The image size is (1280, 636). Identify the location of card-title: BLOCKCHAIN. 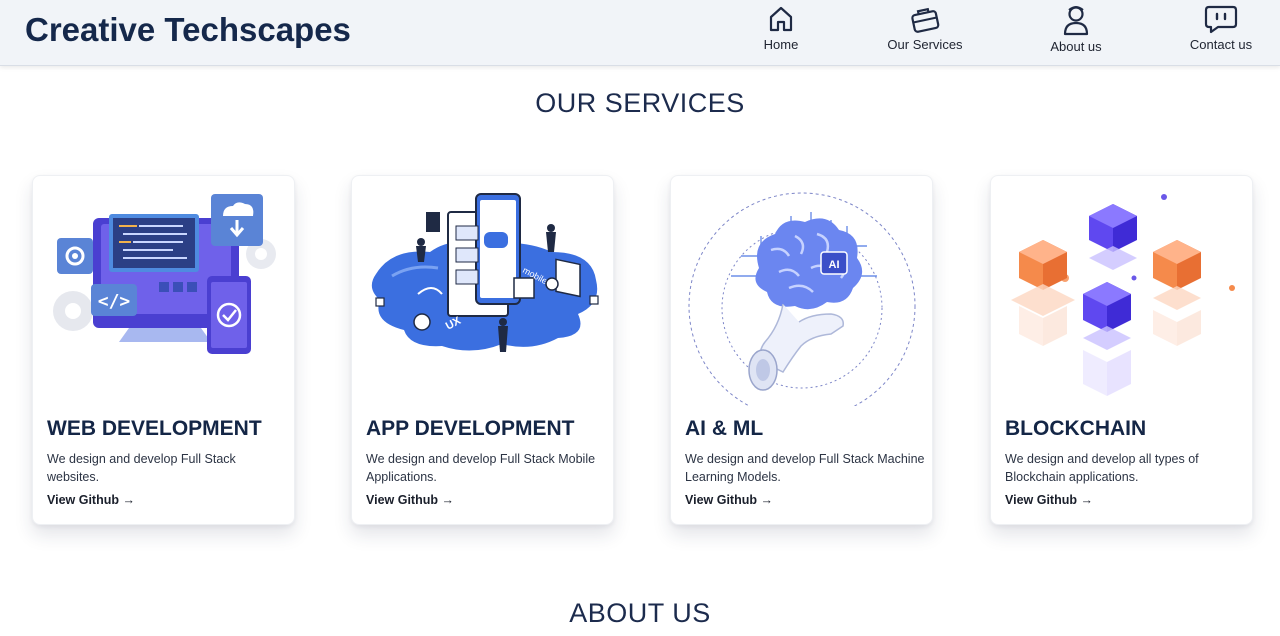
(1076, 428).